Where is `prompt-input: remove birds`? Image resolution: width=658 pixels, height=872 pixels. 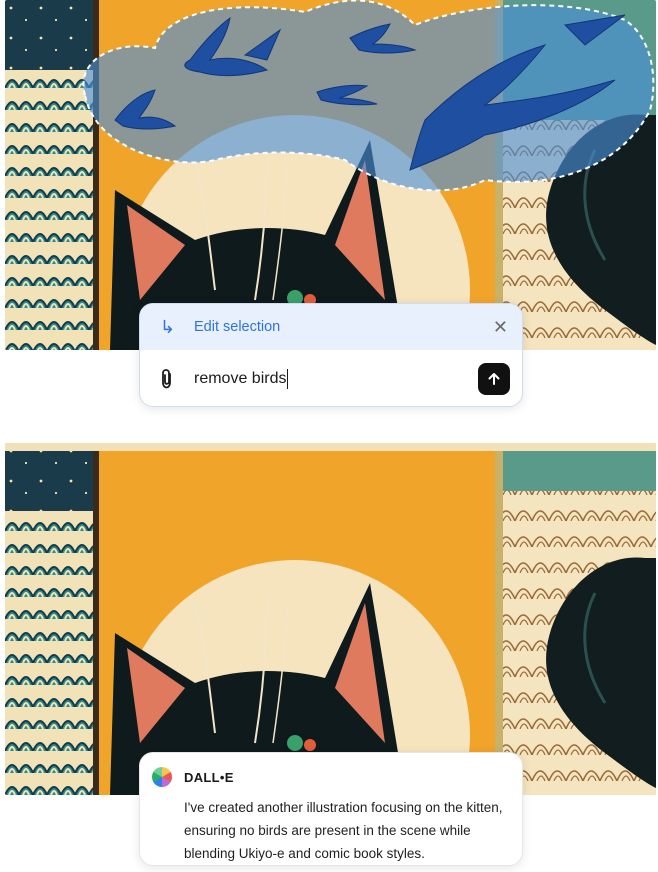
prompt-input: remove birds is located at coordinates (336, 379).